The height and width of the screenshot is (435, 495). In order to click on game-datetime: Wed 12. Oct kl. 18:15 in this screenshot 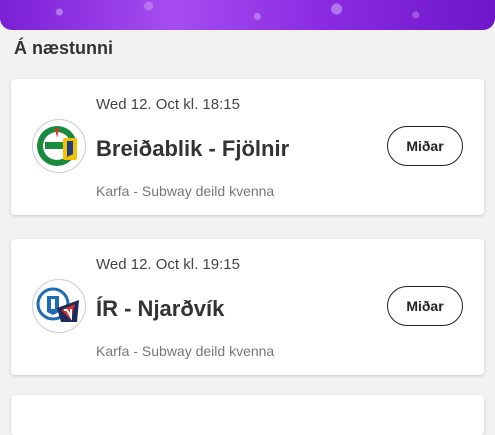, I will do `click(168, 104)`.